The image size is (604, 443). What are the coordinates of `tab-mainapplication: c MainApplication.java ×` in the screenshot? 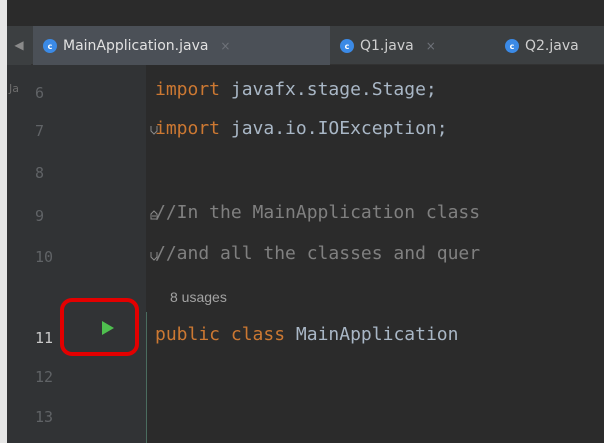 It's located at (181, 45).